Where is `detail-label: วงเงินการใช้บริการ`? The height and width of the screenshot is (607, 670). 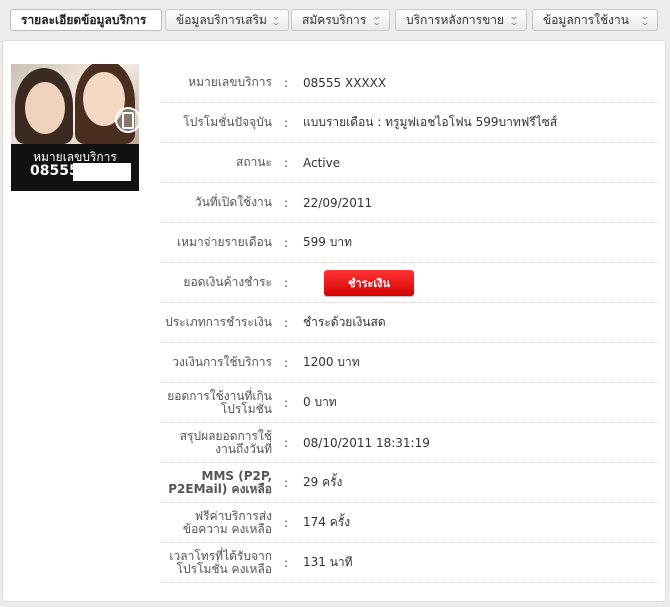
detail-label: วงเงินการใช้บริการ is located at coordinates (222, 362).